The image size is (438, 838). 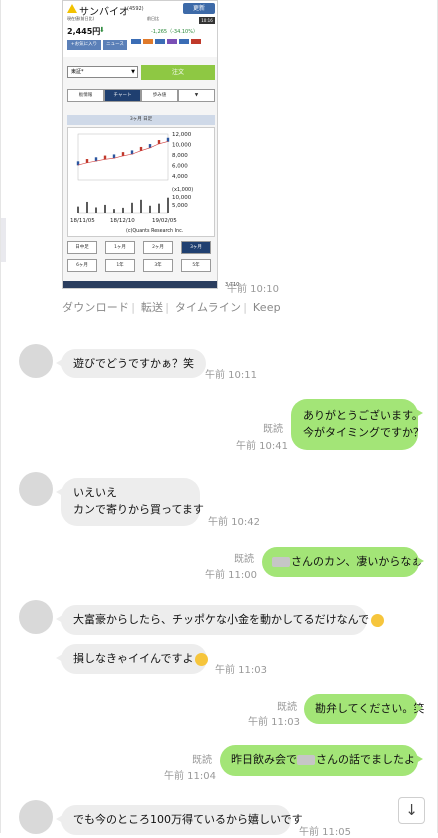 I want to click on message-bubble: 勘弁してください。笑, so click(x=364, y=709).